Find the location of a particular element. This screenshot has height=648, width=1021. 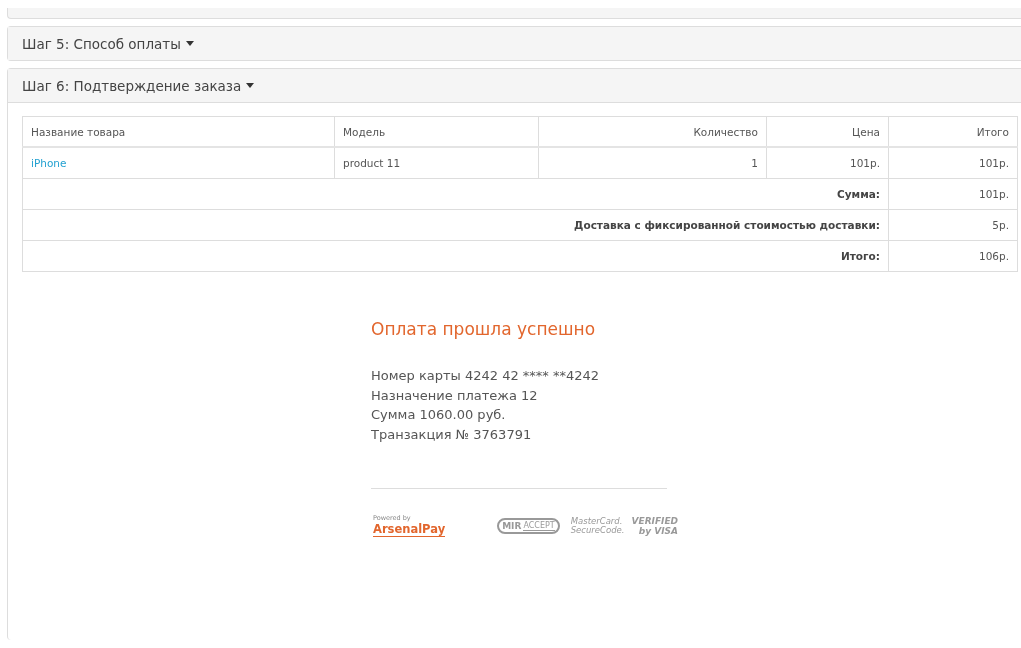

column-header: Цена is located at coordinates (827, 131).